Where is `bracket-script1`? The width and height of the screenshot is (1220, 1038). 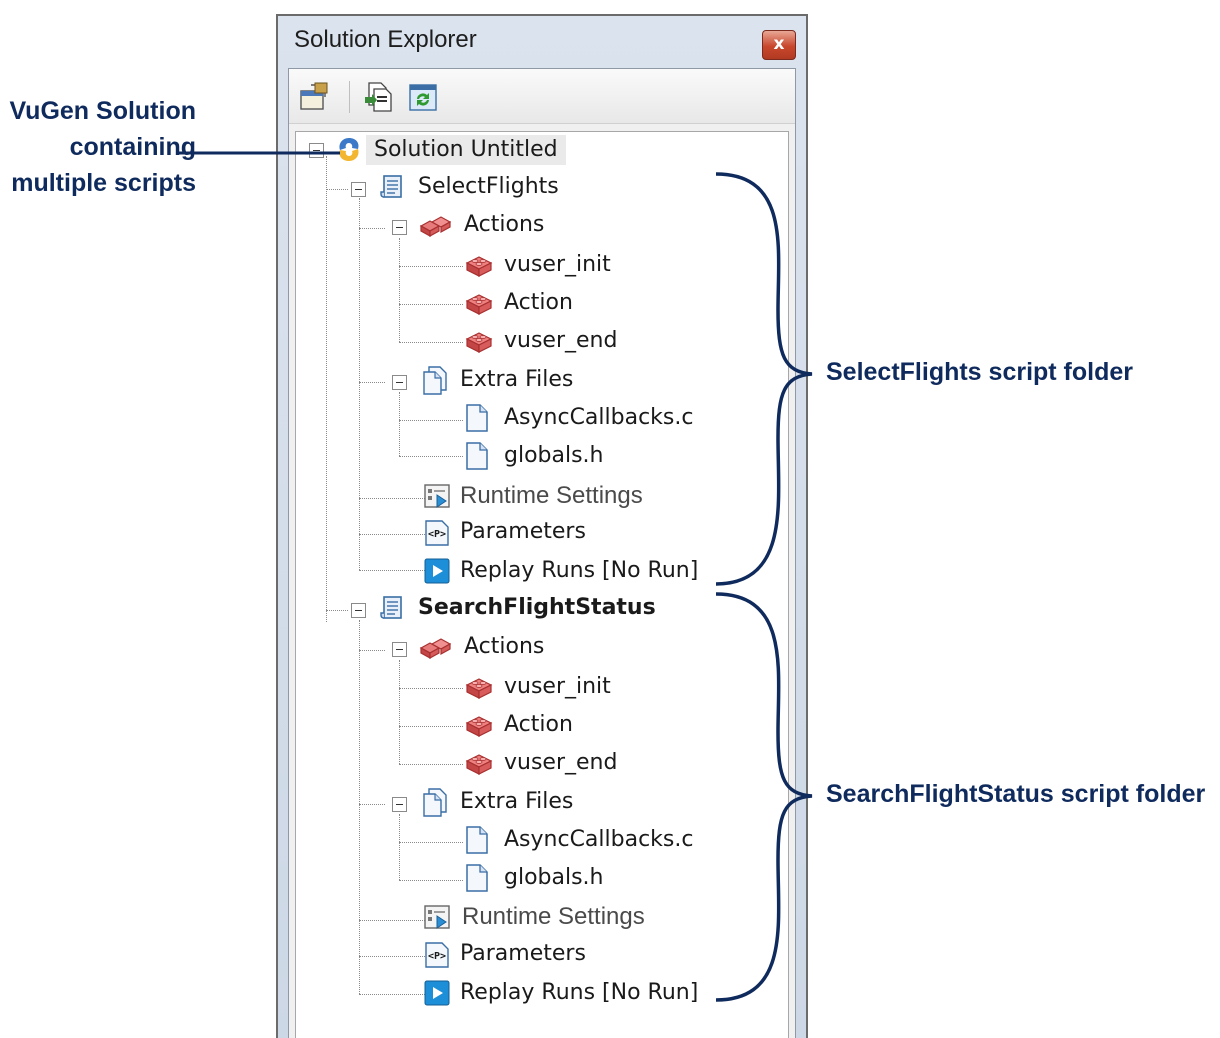 bracket-script1 is located at coordinates (764, 379).